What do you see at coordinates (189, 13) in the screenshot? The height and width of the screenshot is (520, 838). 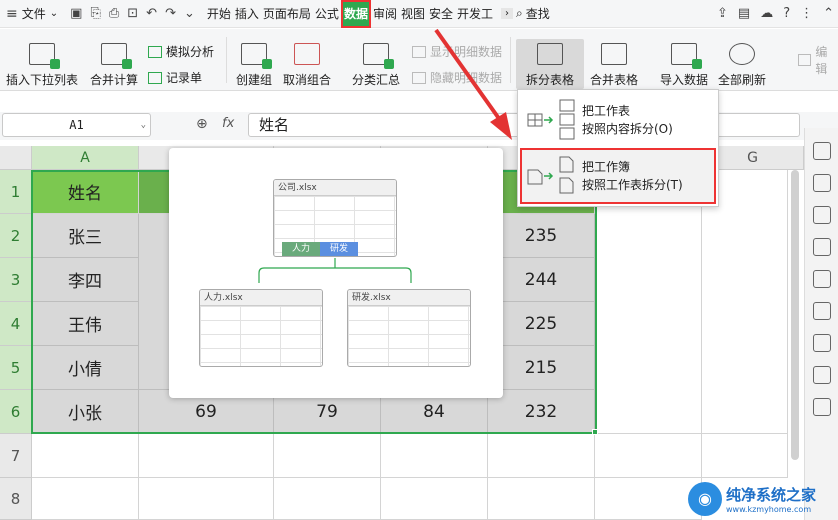 I see `customize-icon: ⌄` at bounding box center [189, 13].